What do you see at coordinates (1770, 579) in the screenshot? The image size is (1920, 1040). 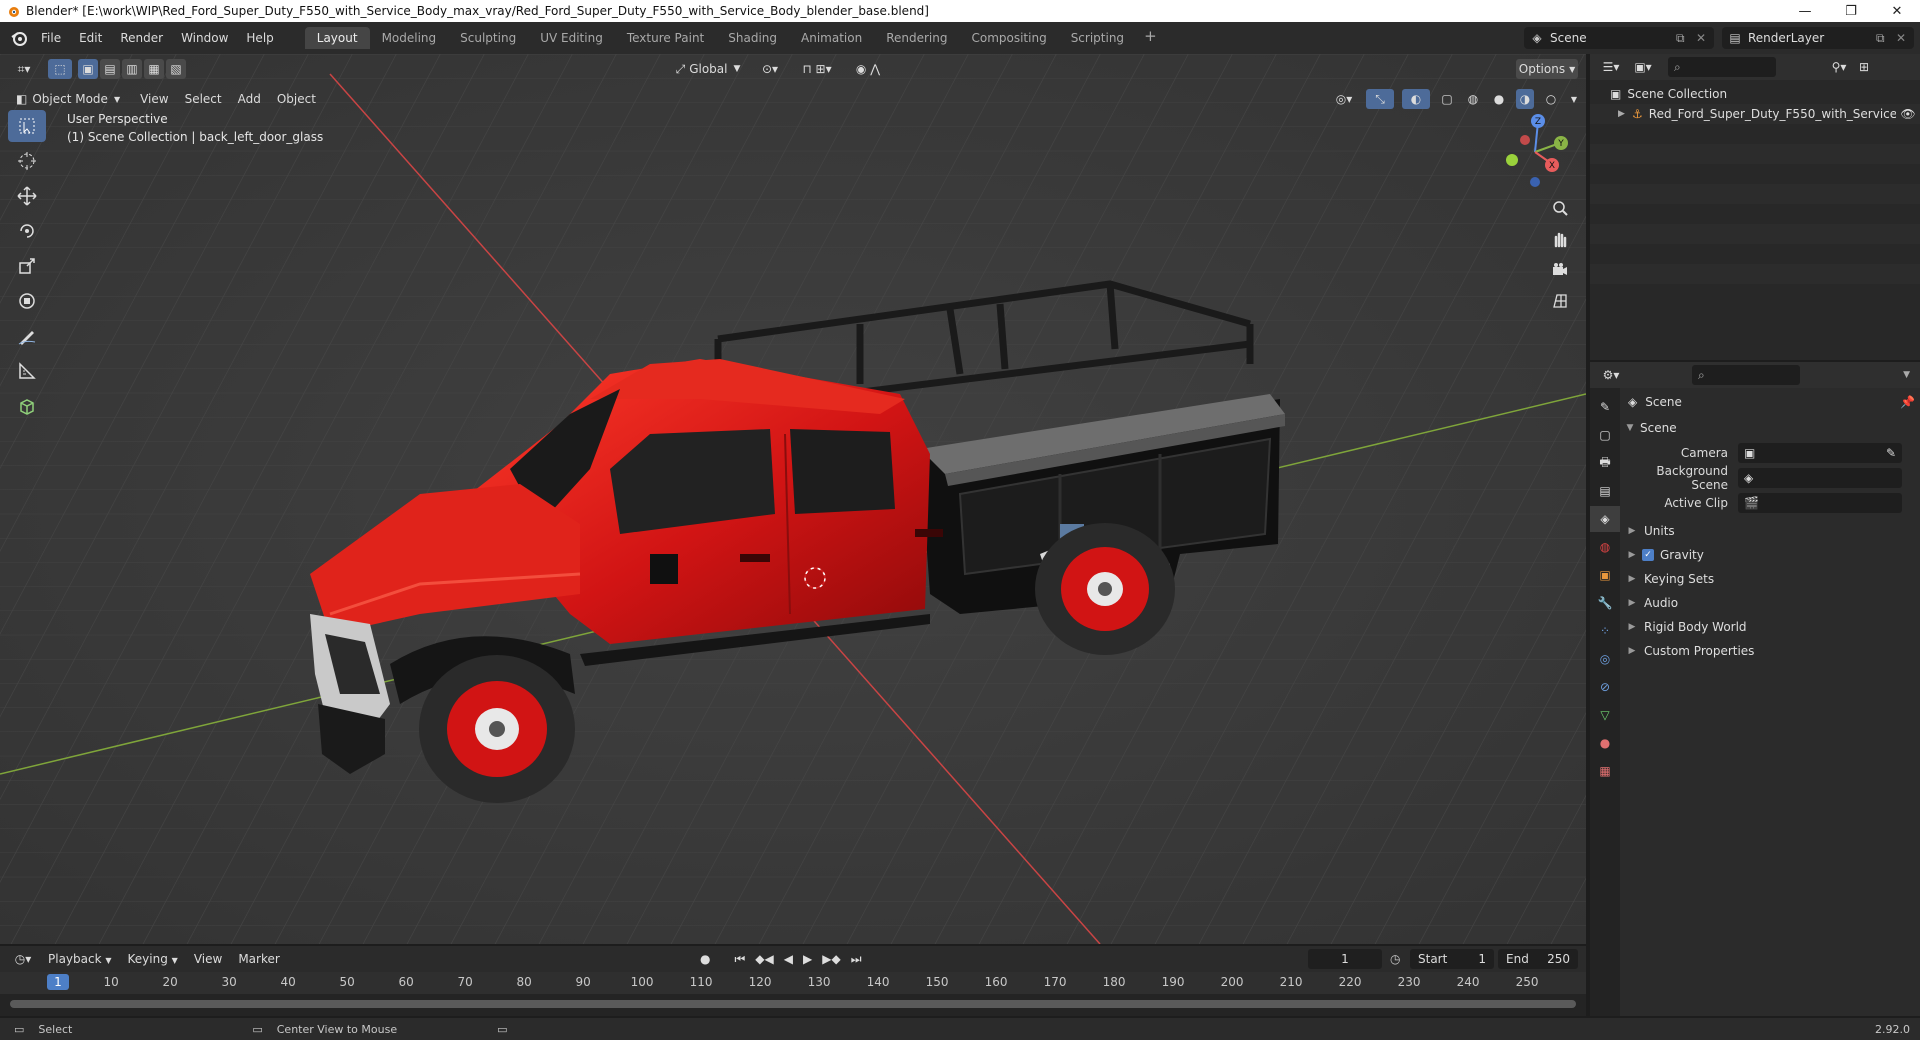 I see `keying-sets-section: ▶ Keying Sets` at bounding box center [1770, 579].